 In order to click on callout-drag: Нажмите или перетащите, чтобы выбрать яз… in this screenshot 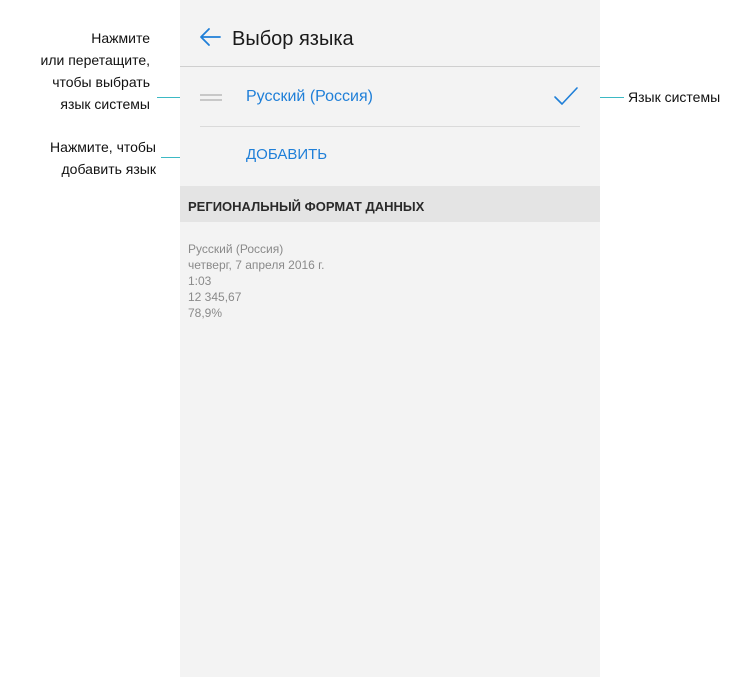, I will do `click(95, 71)`.